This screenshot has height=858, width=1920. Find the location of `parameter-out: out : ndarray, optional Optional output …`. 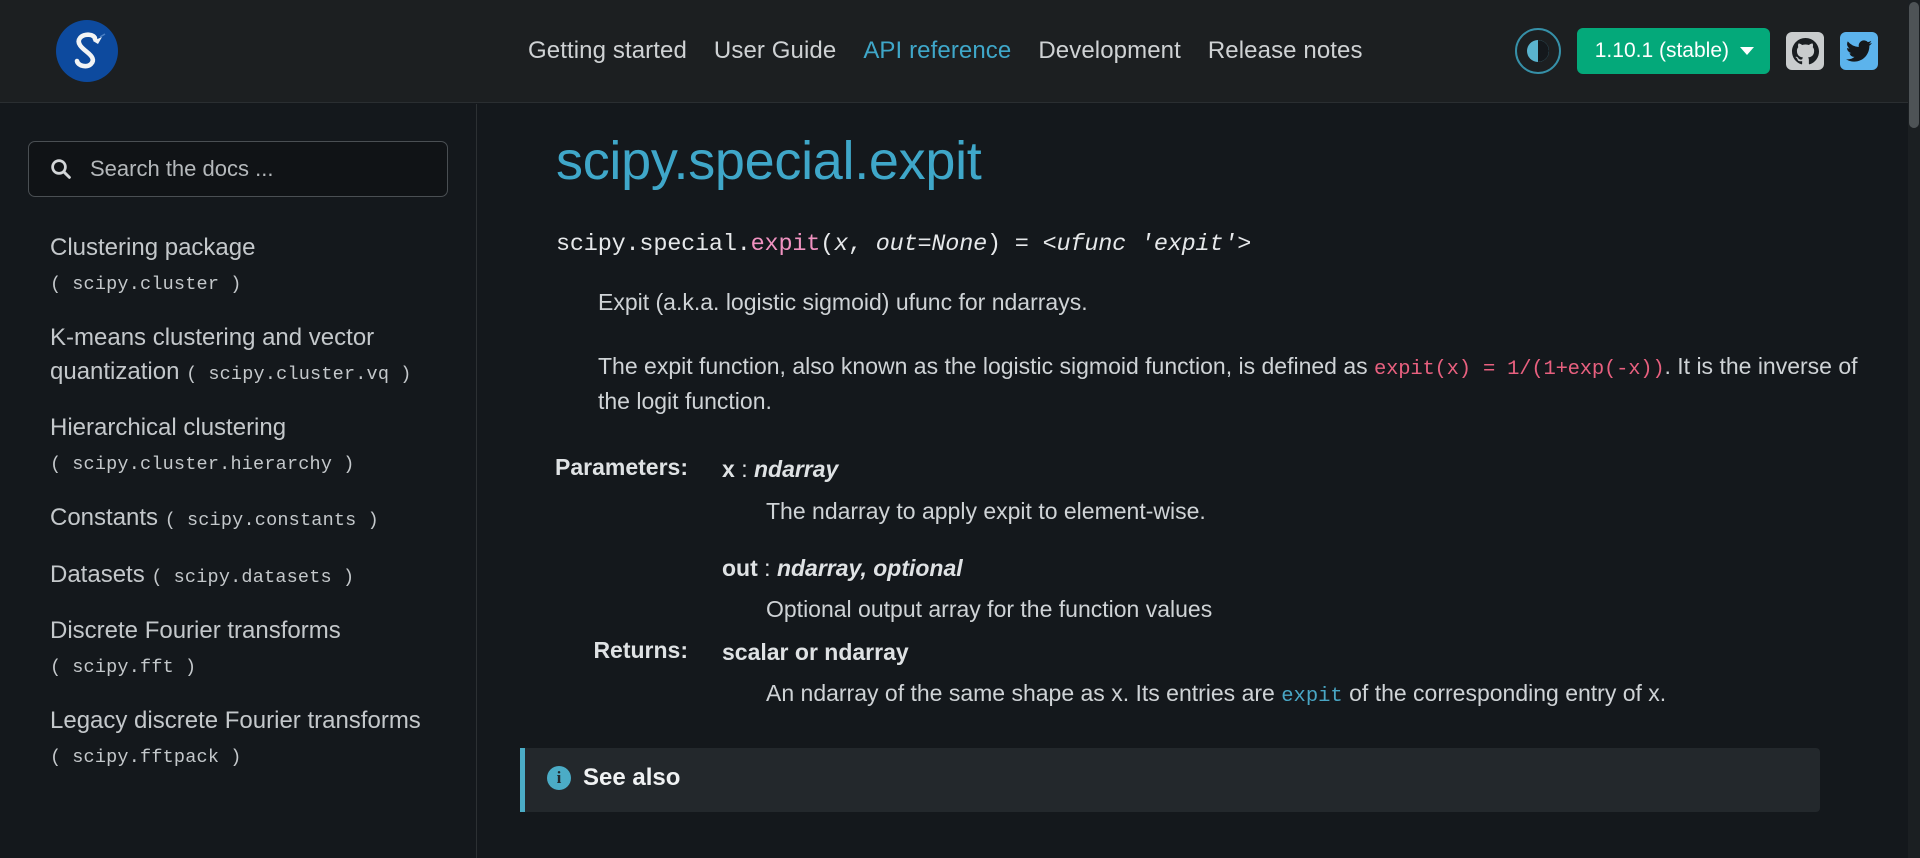

parameter-out: out : ndarray, optional Optional output … is located at coordinates (1315, 589).